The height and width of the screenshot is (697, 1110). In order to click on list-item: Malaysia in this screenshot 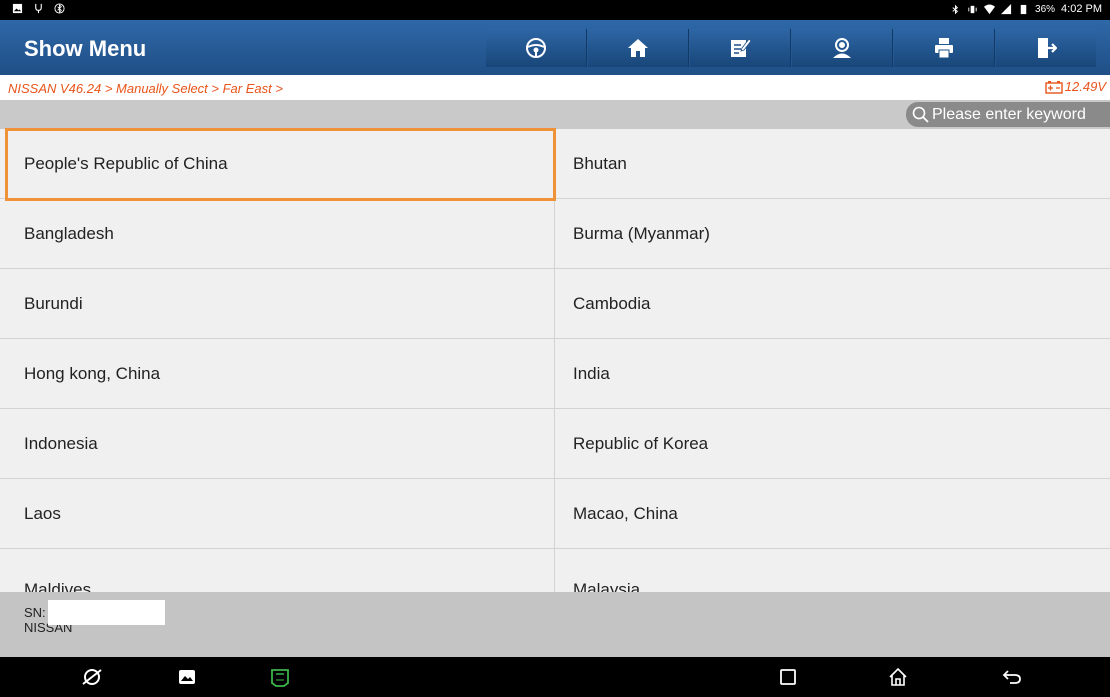, I will do `click(832, 570)`.